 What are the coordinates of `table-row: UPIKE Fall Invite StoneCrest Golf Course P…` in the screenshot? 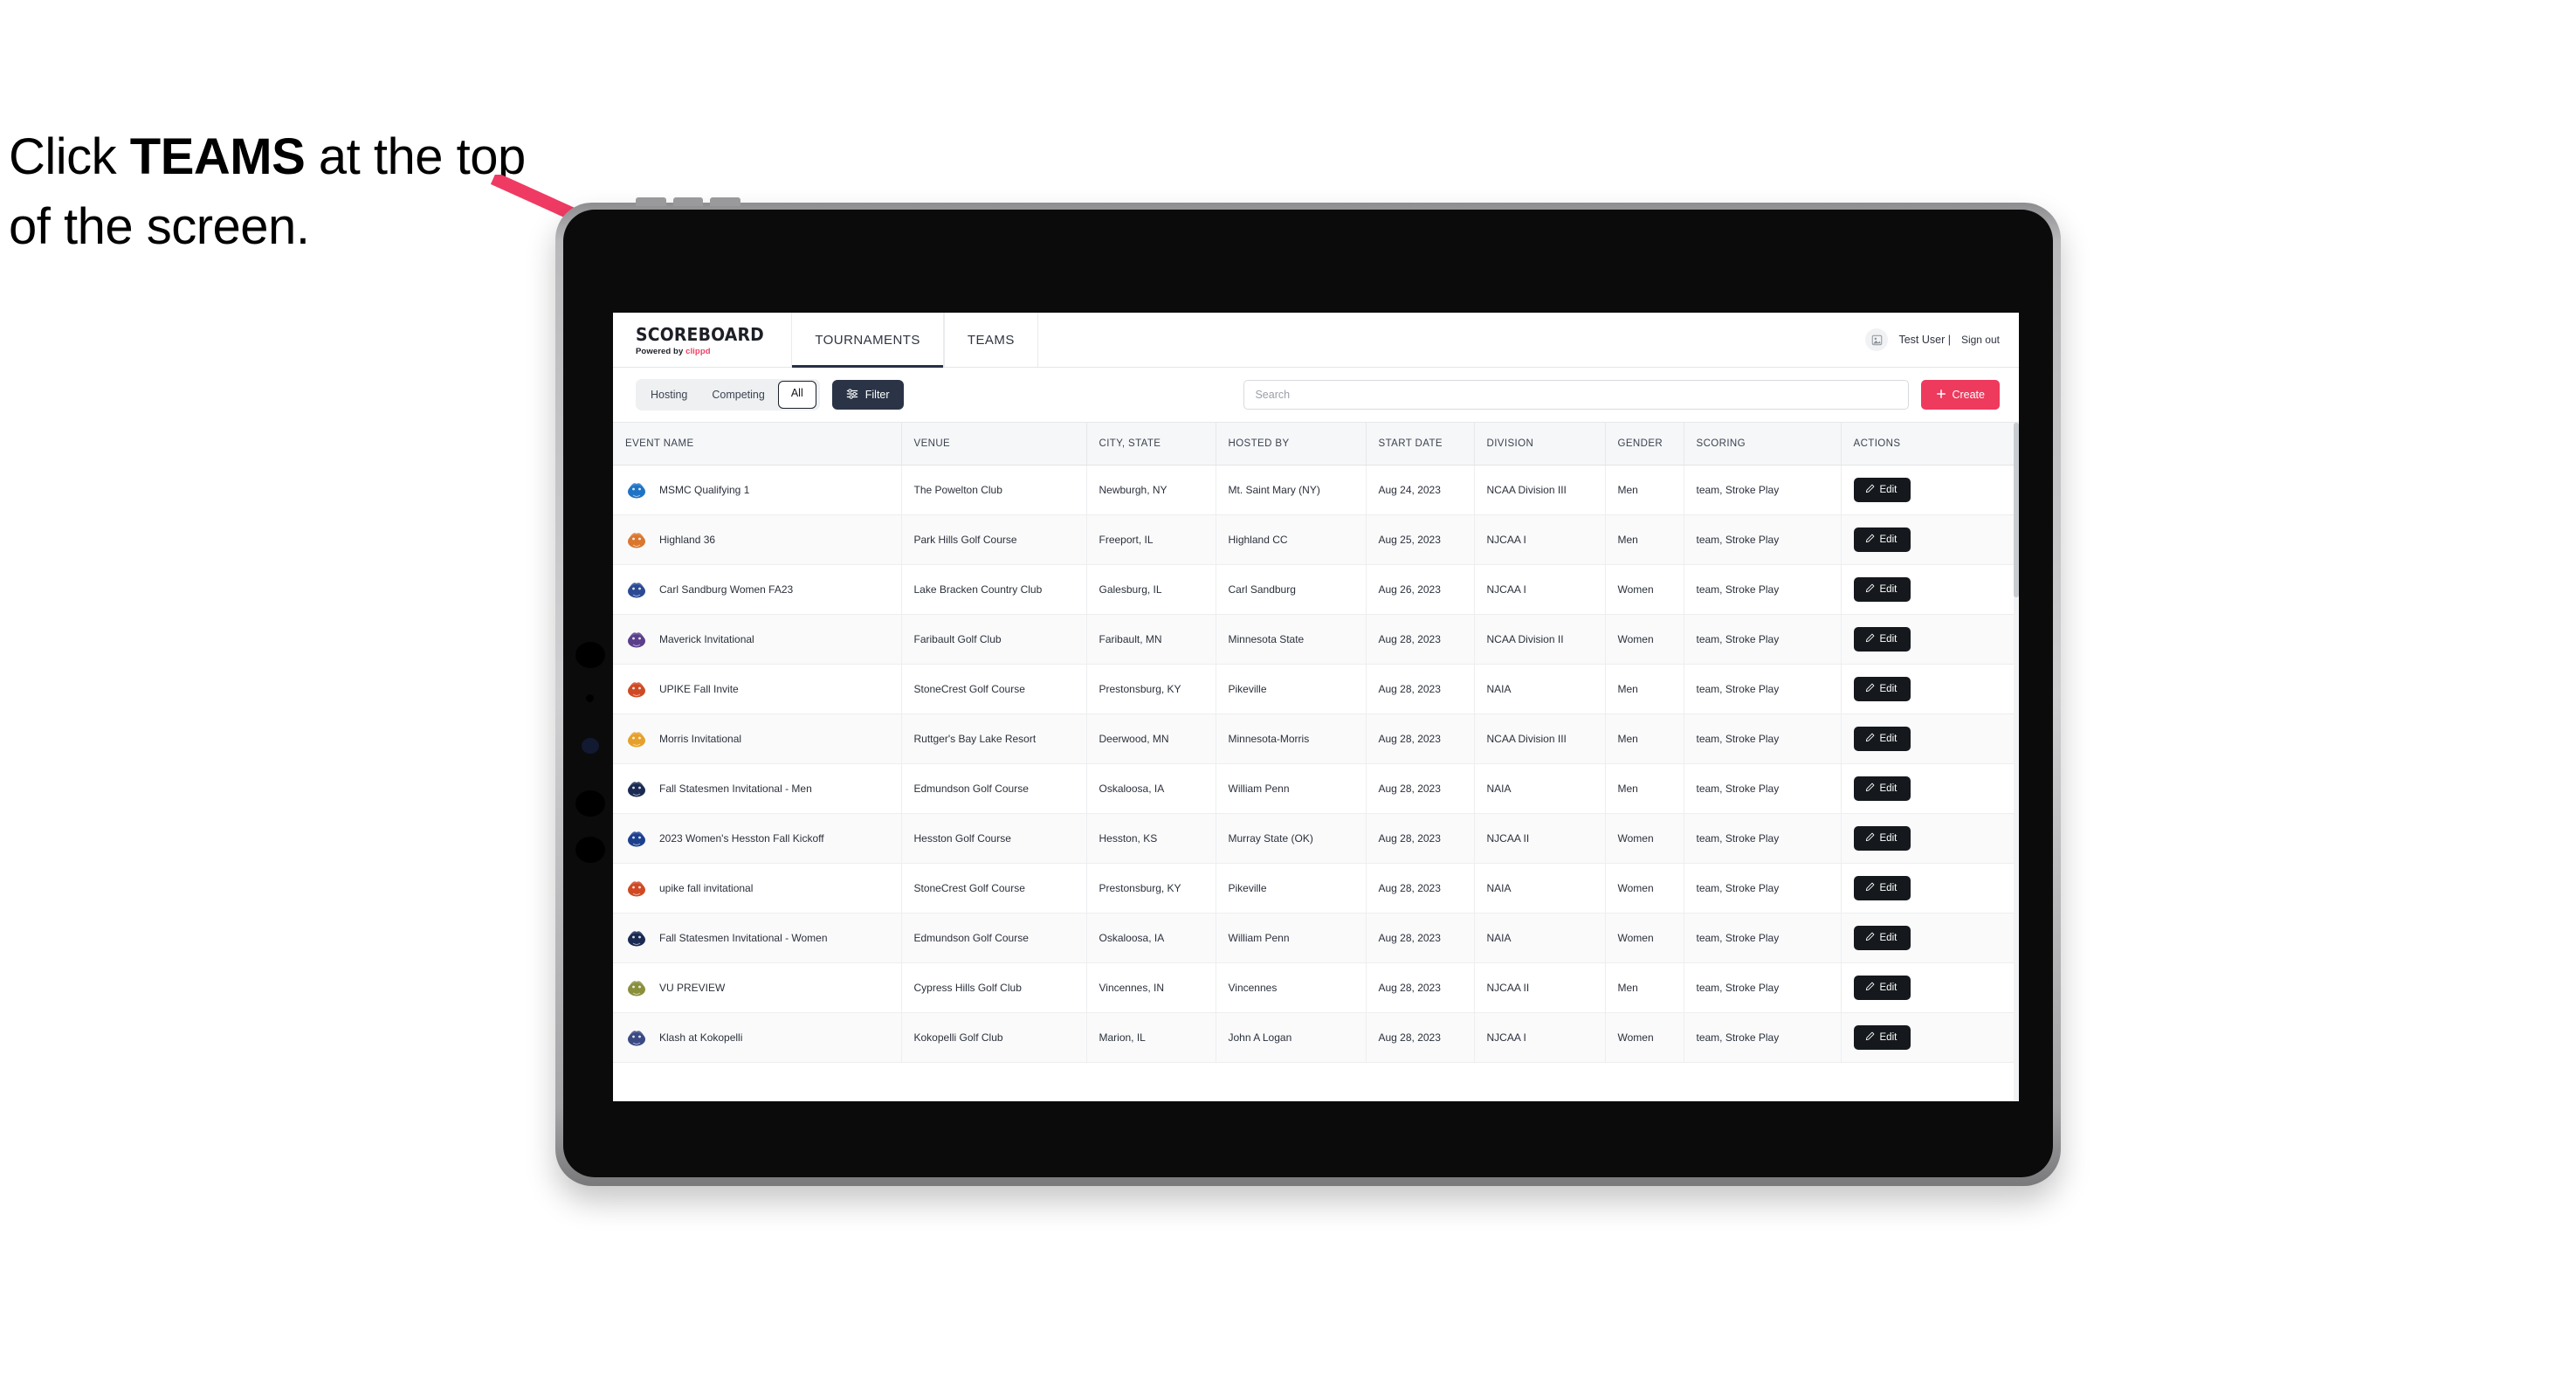 It's located at (1314, 689).